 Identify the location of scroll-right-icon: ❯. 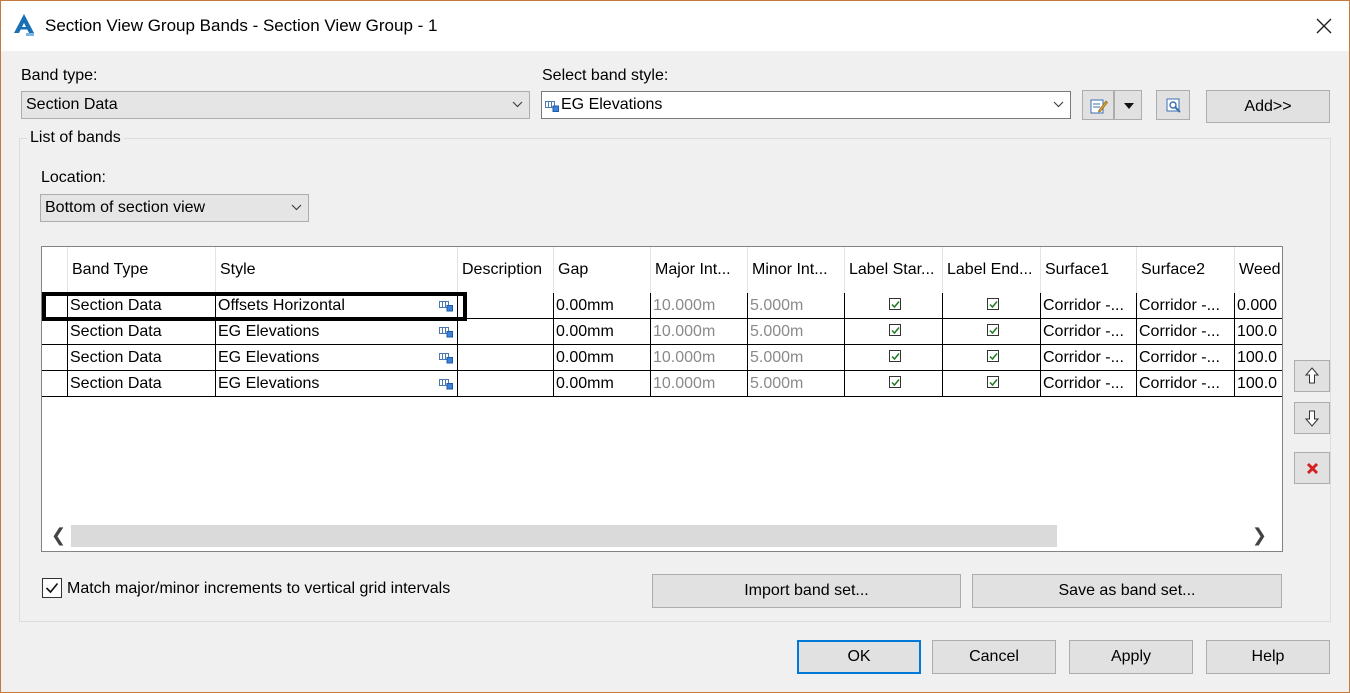
(1259, 535).